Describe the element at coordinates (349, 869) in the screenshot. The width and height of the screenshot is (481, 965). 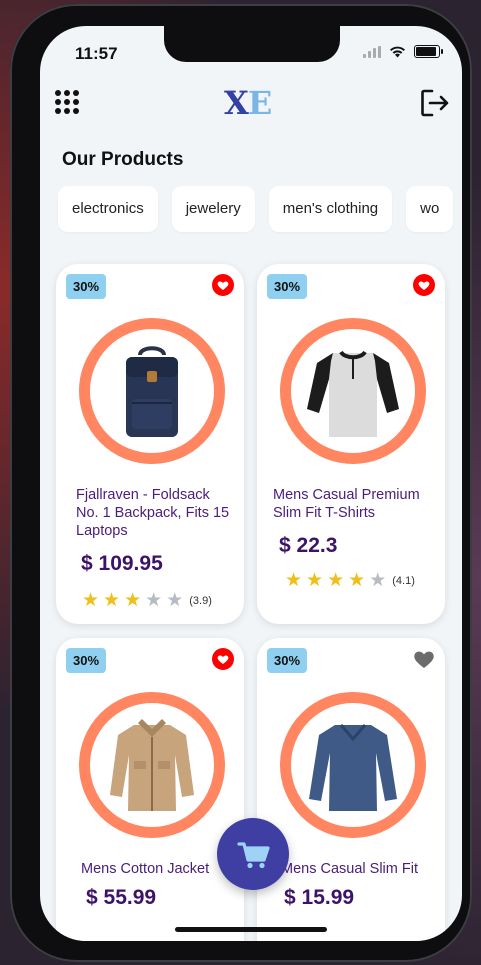
I see `product-name: Mens Casual Slim Fit` at that location.